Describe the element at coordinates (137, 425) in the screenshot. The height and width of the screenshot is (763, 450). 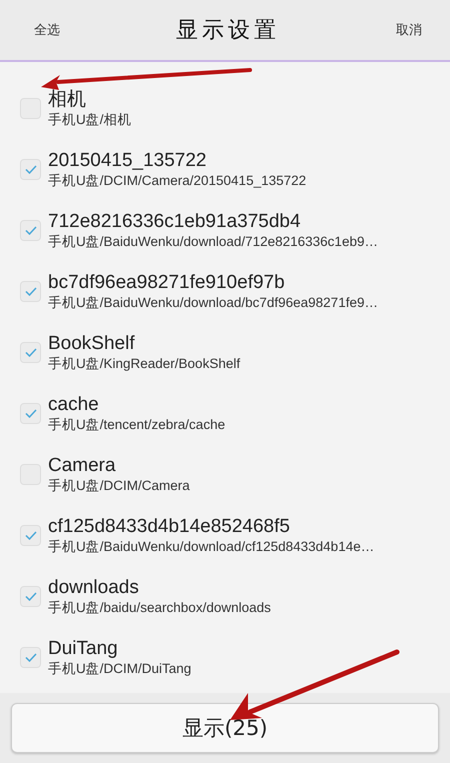
I see `folder-path: 手机U盘/tencent/zebra/cache` at that location.